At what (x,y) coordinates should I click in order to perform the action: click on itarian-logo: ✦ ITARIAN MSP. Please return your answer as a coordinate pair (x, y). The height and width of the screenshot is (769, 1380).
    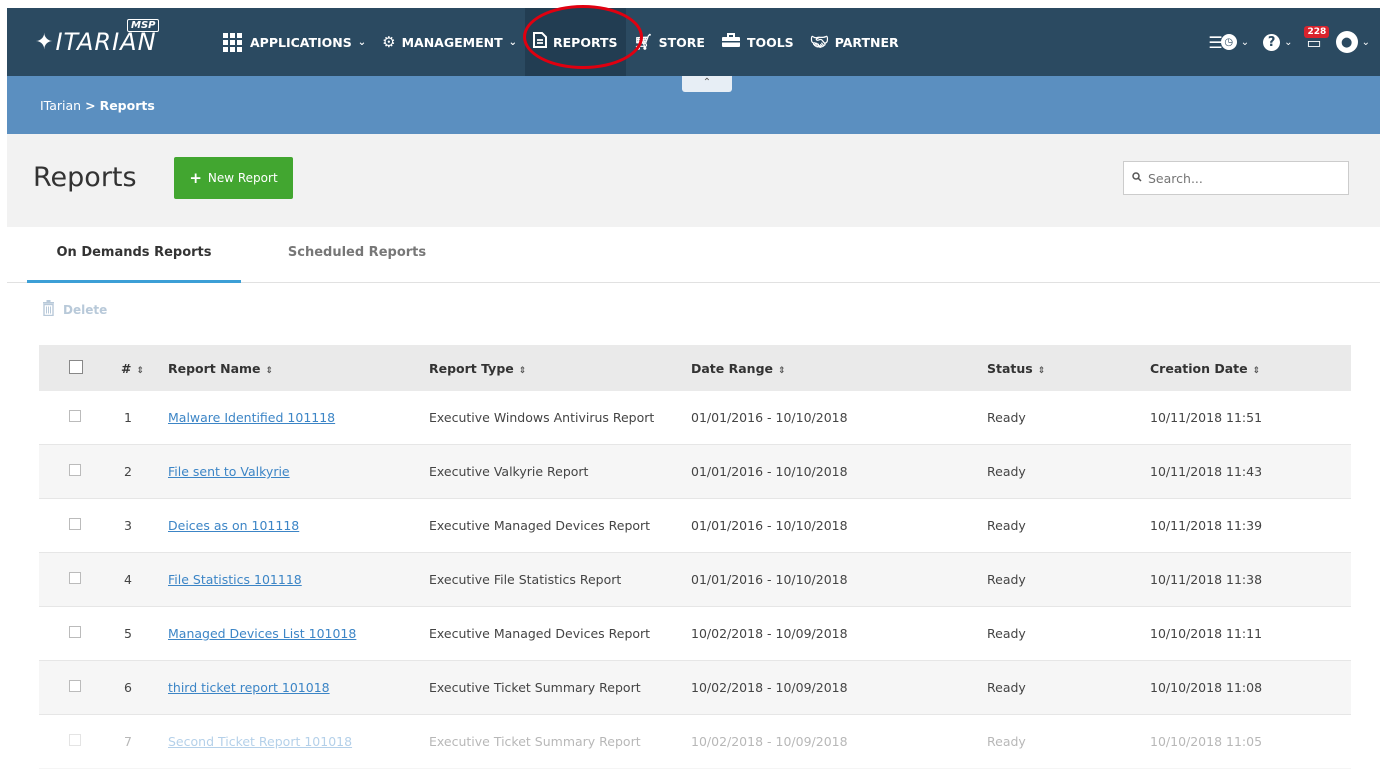
    Looking at the image, I should click on (97, 40).